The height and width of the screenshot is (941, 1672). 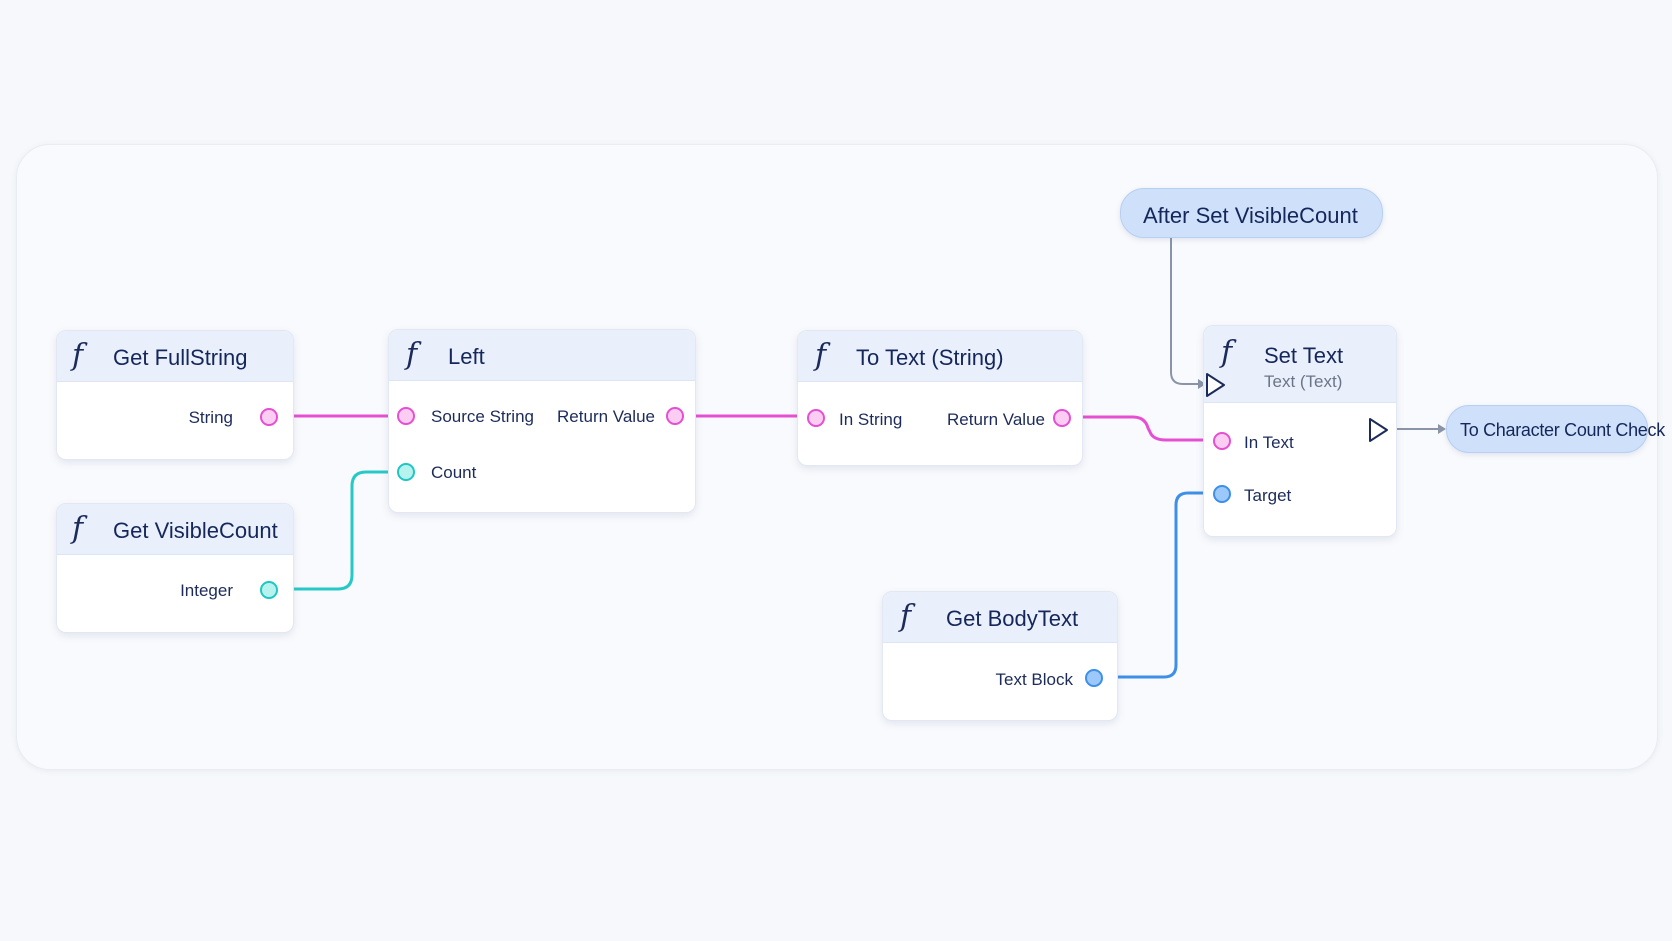 I want to click on pin-label-count: Count, so click(x=454, y=472).